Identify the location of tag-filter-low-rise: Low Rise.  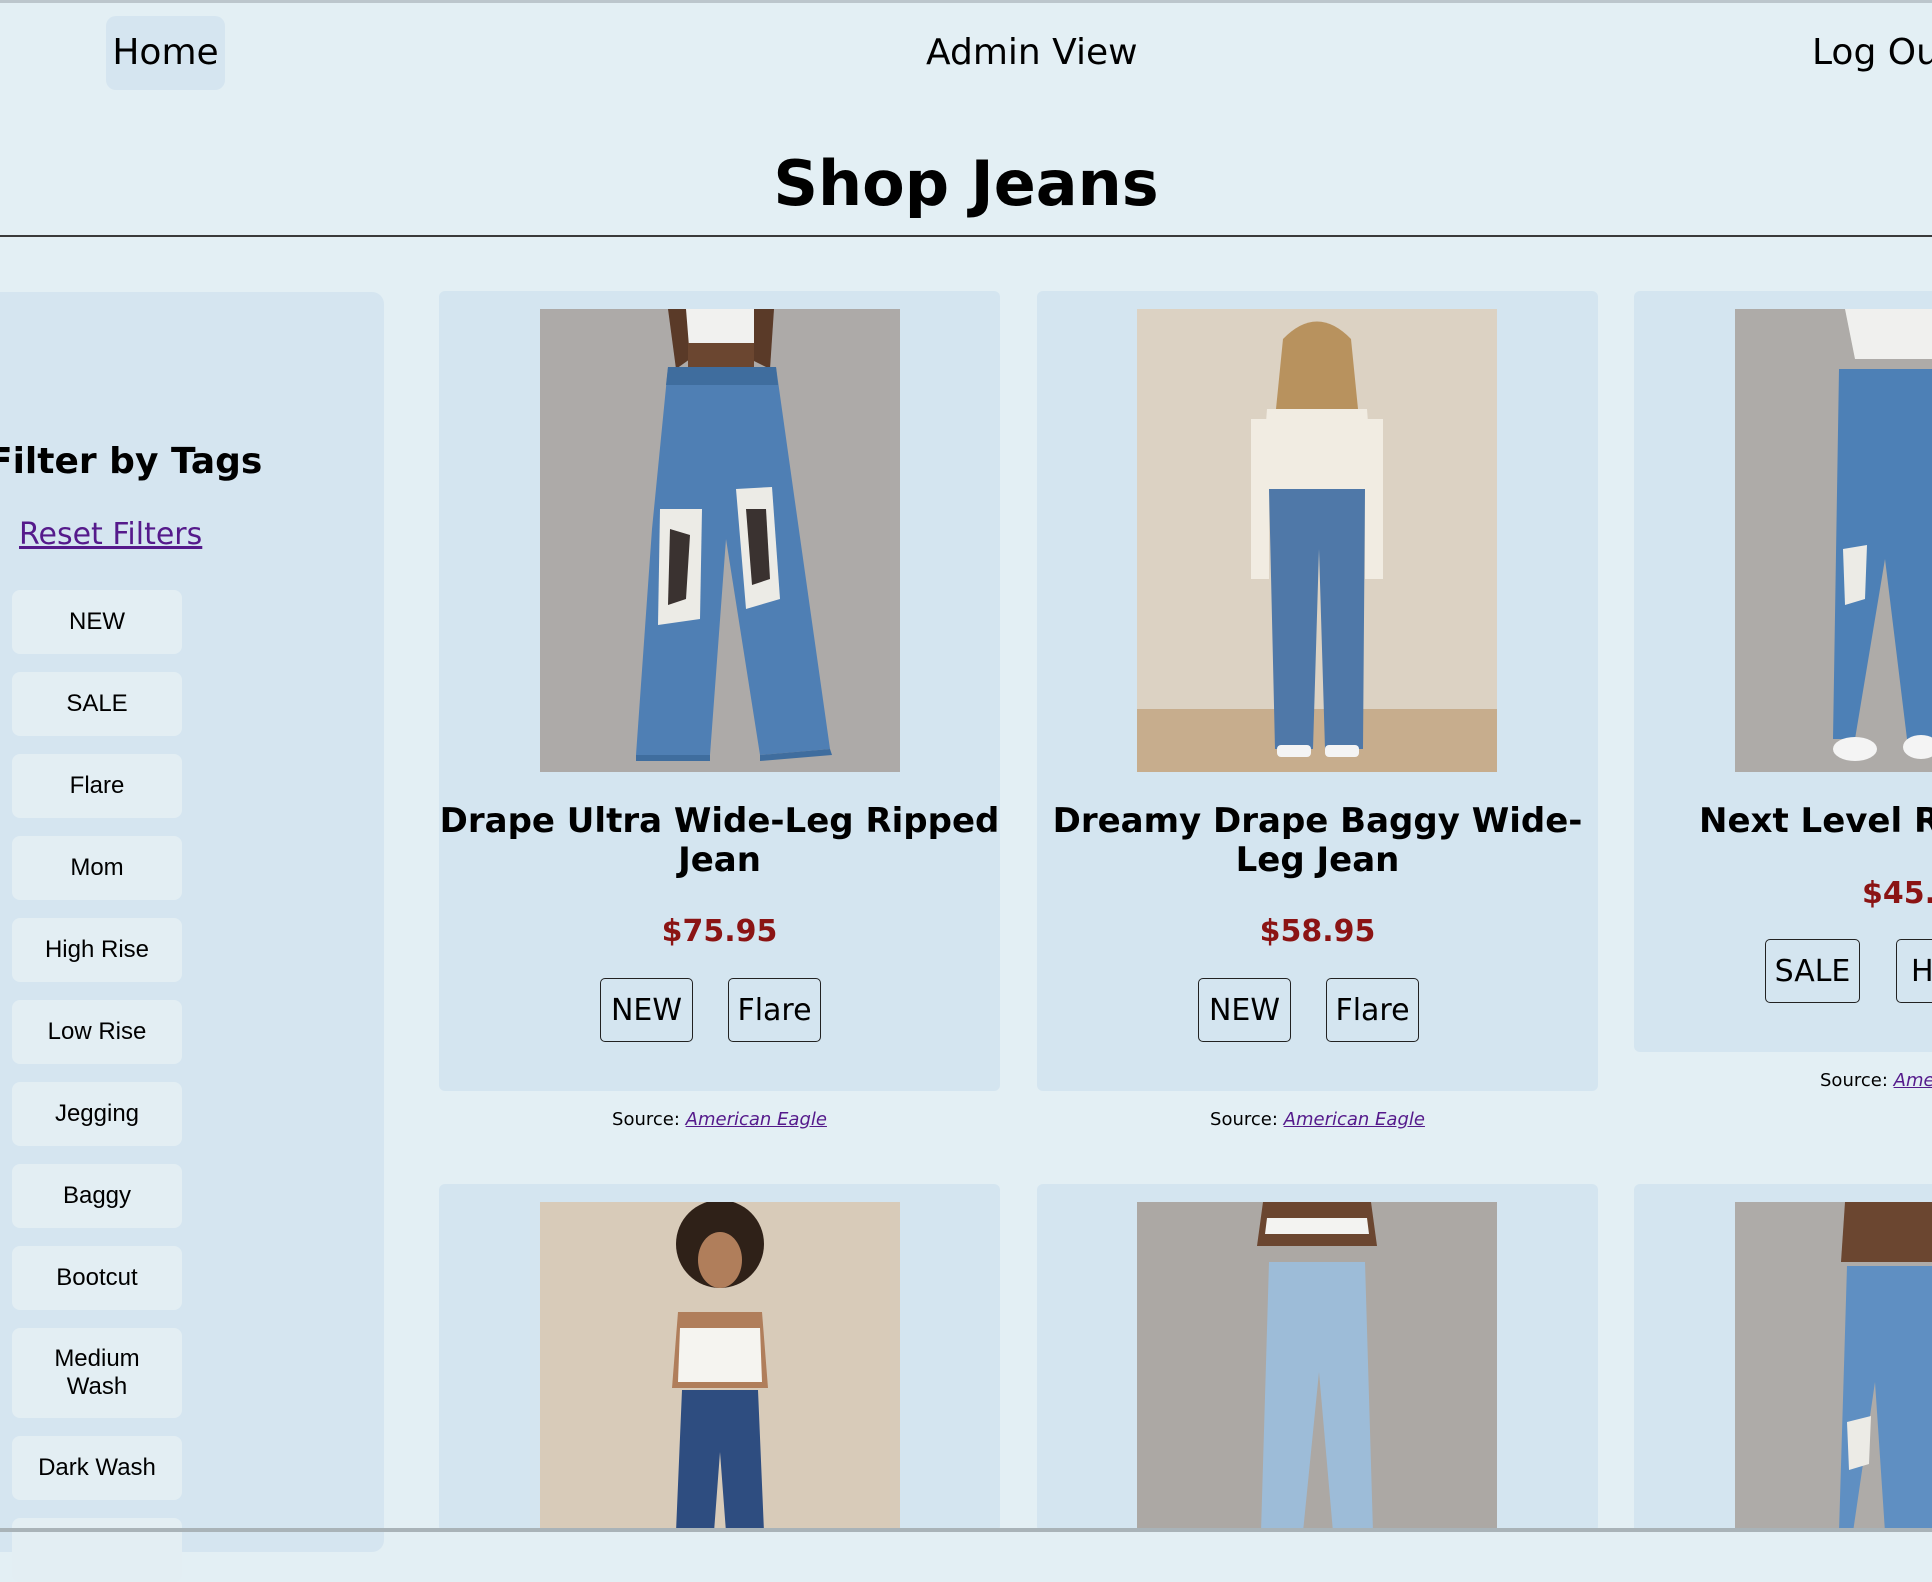
(97, 1032).